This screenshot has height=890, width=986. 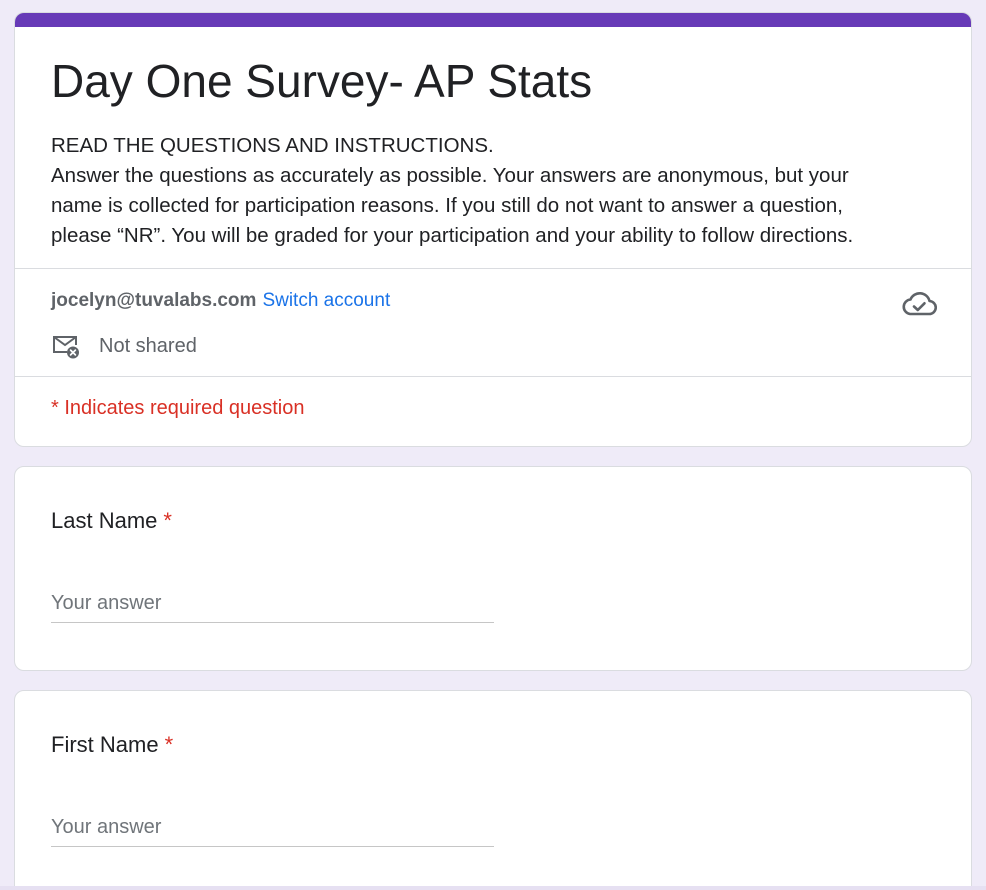 What do you see at coordinates (493, 888) in the screenshot?
I see `page-bottom-edge` at bounding box center [493, 888].